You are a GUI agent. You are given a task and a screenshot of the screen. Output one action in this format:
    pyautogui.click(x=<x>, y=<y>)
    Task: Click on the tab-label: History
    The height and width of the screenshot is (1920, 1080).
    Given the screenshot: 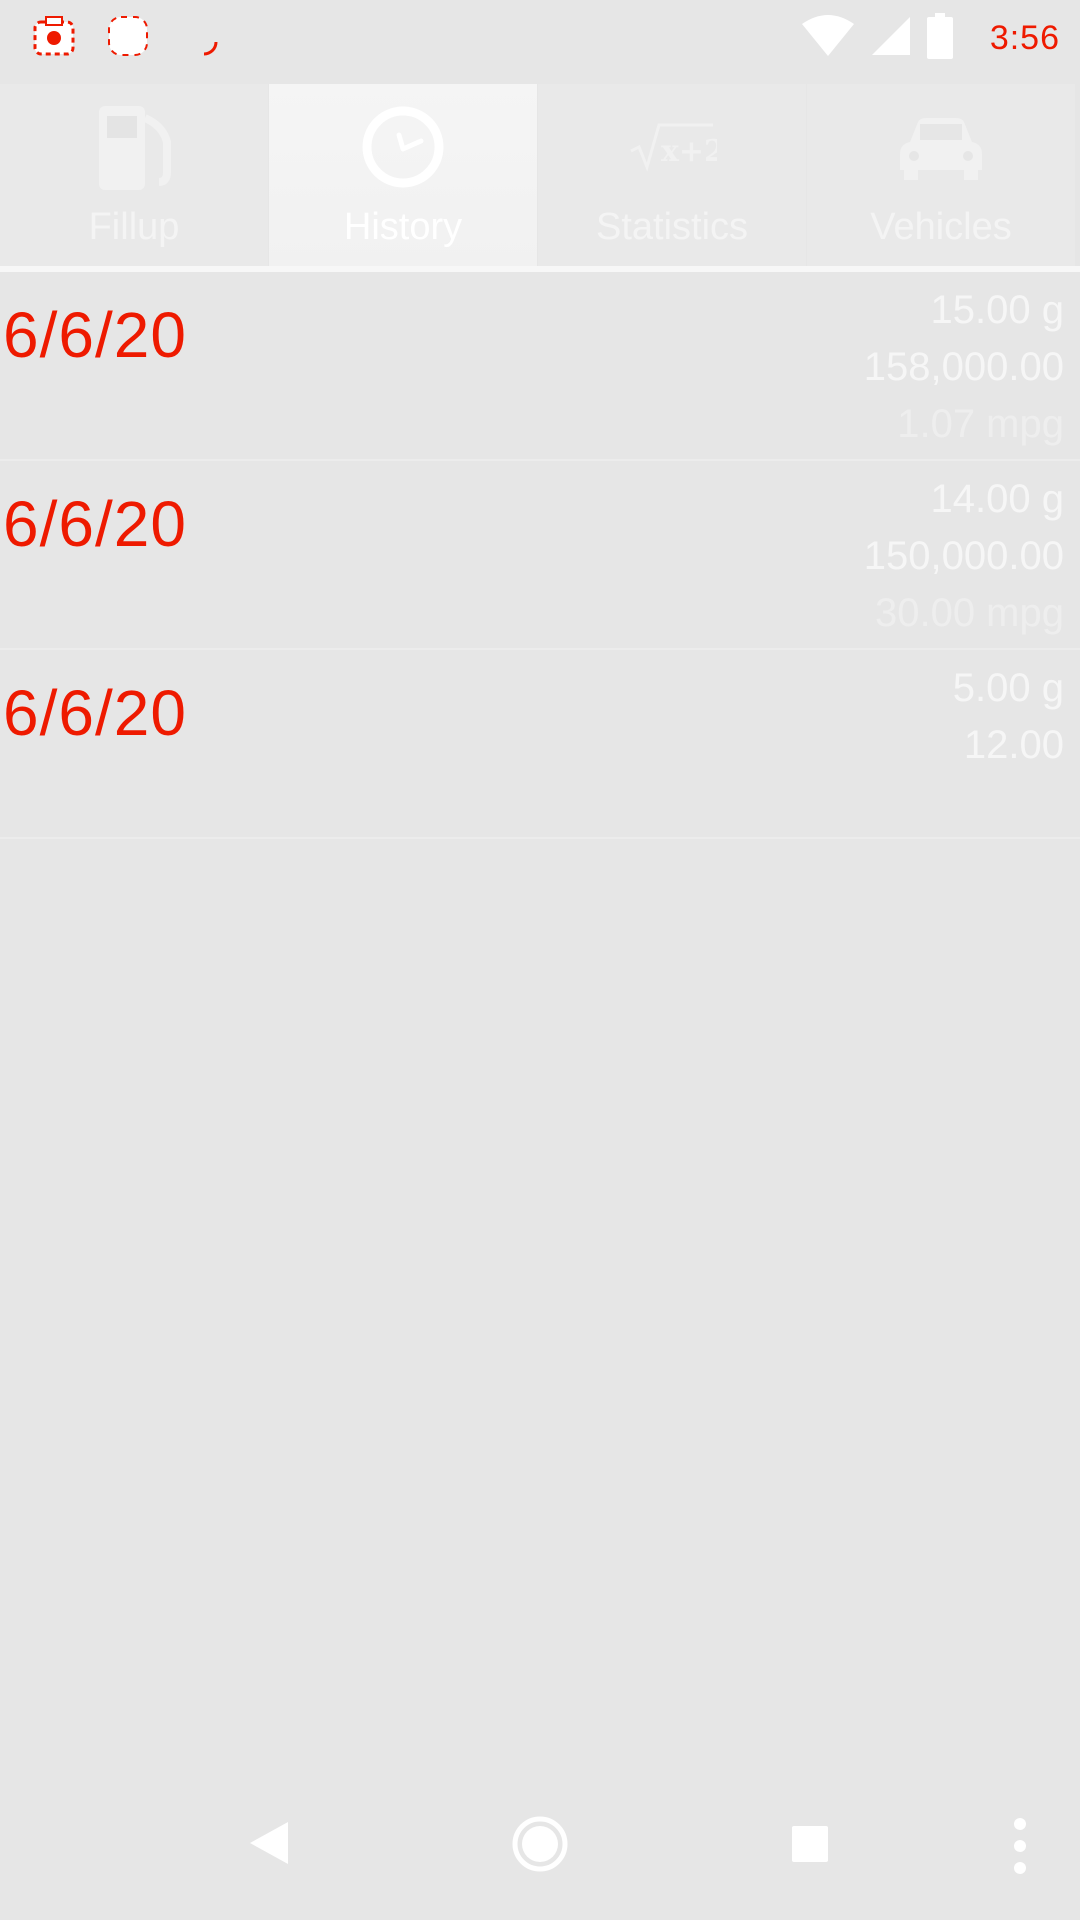 What is the action you would take?
    pyautogui.click(x=403, y=227)
    